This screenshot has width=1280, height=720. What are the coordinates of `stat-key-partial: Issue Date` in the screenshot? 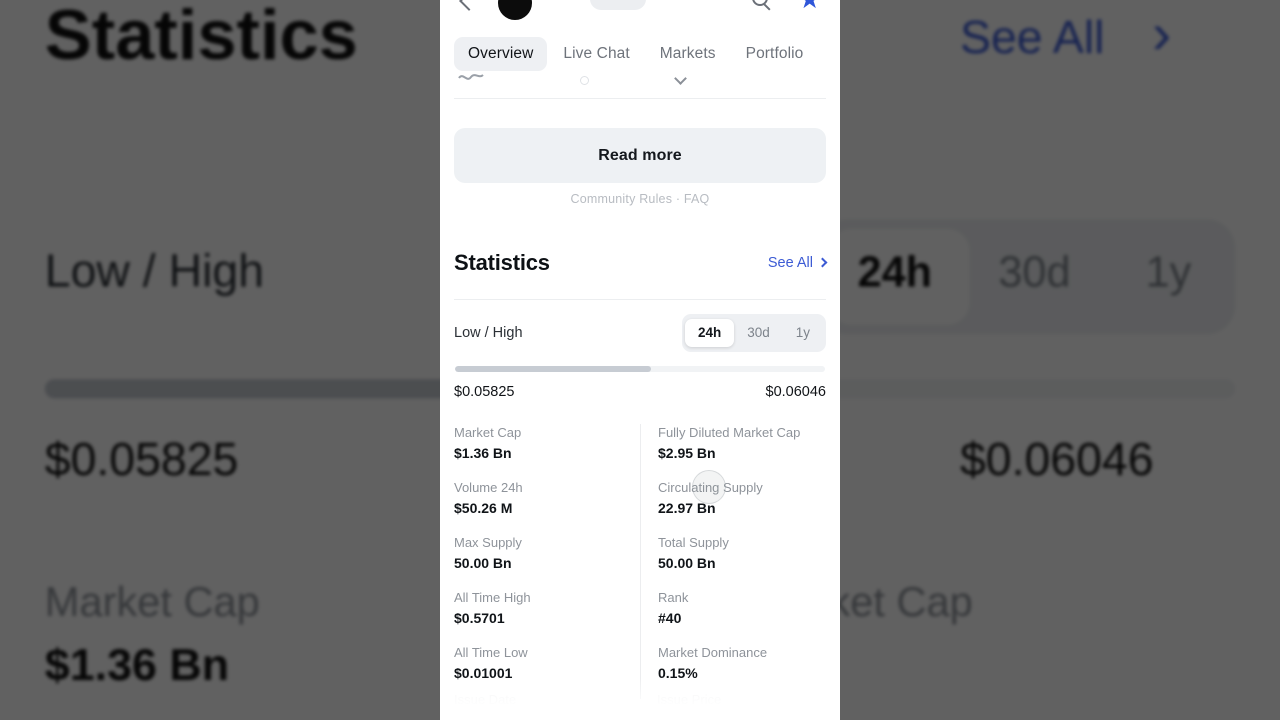 It's located at (485, 699).